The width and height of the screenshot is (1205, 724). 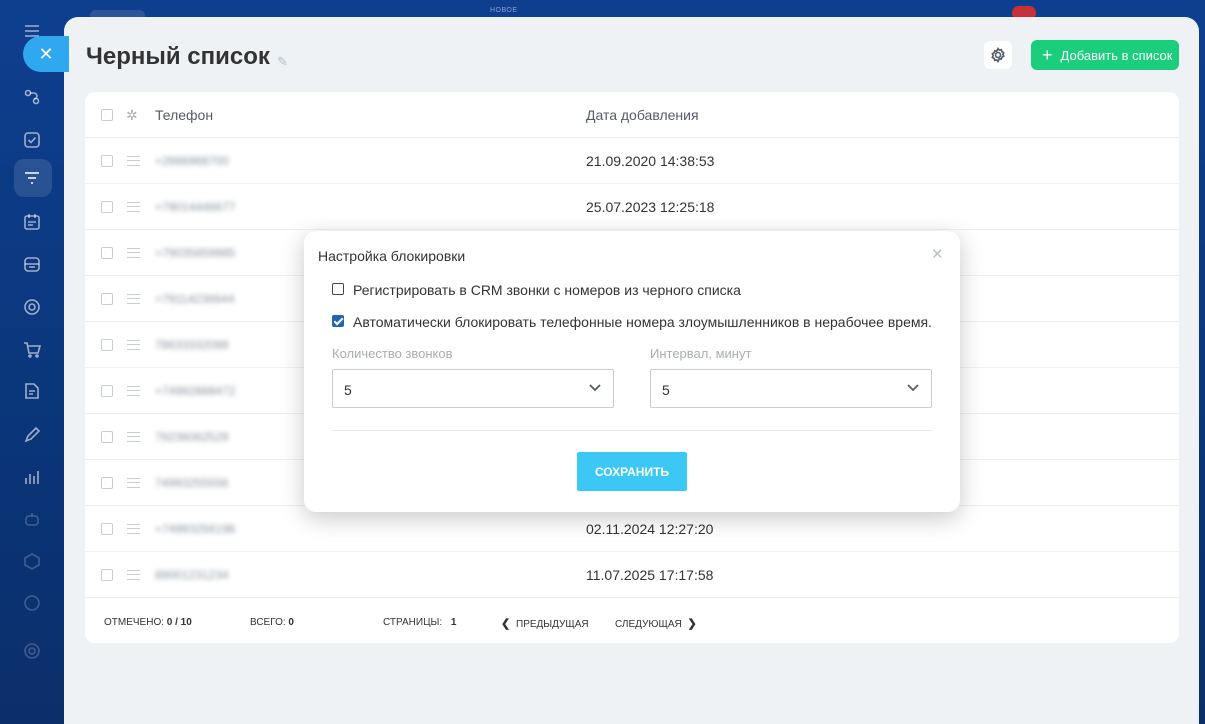 What do you see at coordinates (692, 624) in the screenshot?
I see `chevron-right-icon: ❯` at bounding box center [692, 624].